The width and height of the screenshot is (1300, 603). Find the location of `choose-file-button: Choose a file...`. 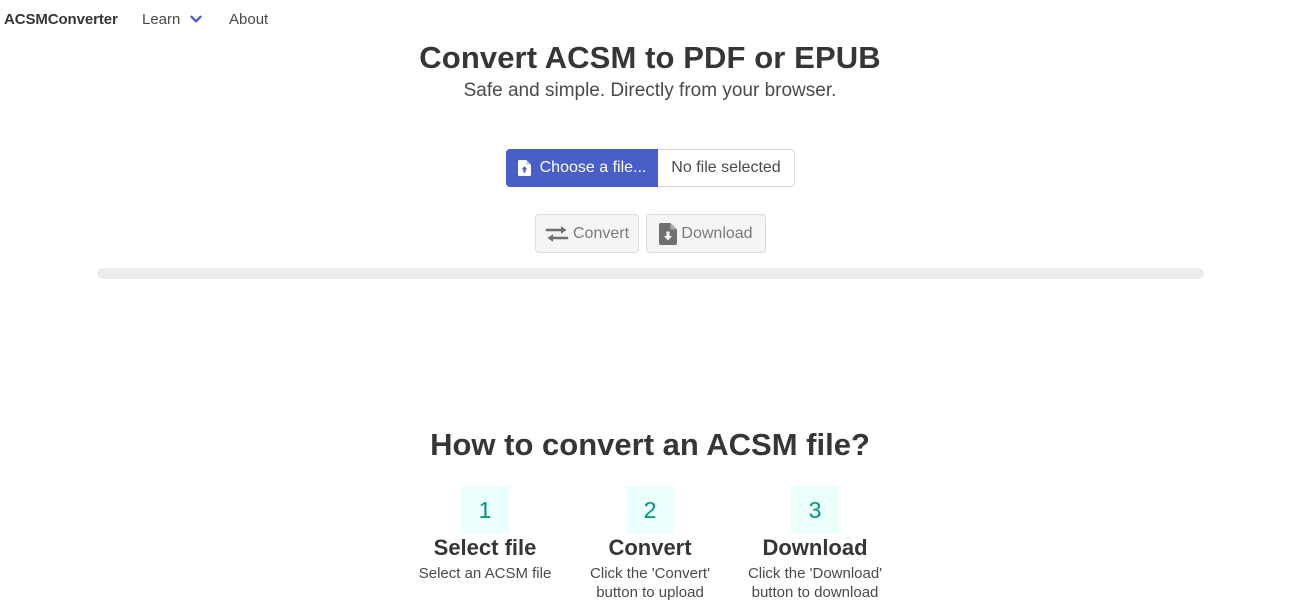

choose-file-button: Choose a file... is located at coordinates (582, 168).